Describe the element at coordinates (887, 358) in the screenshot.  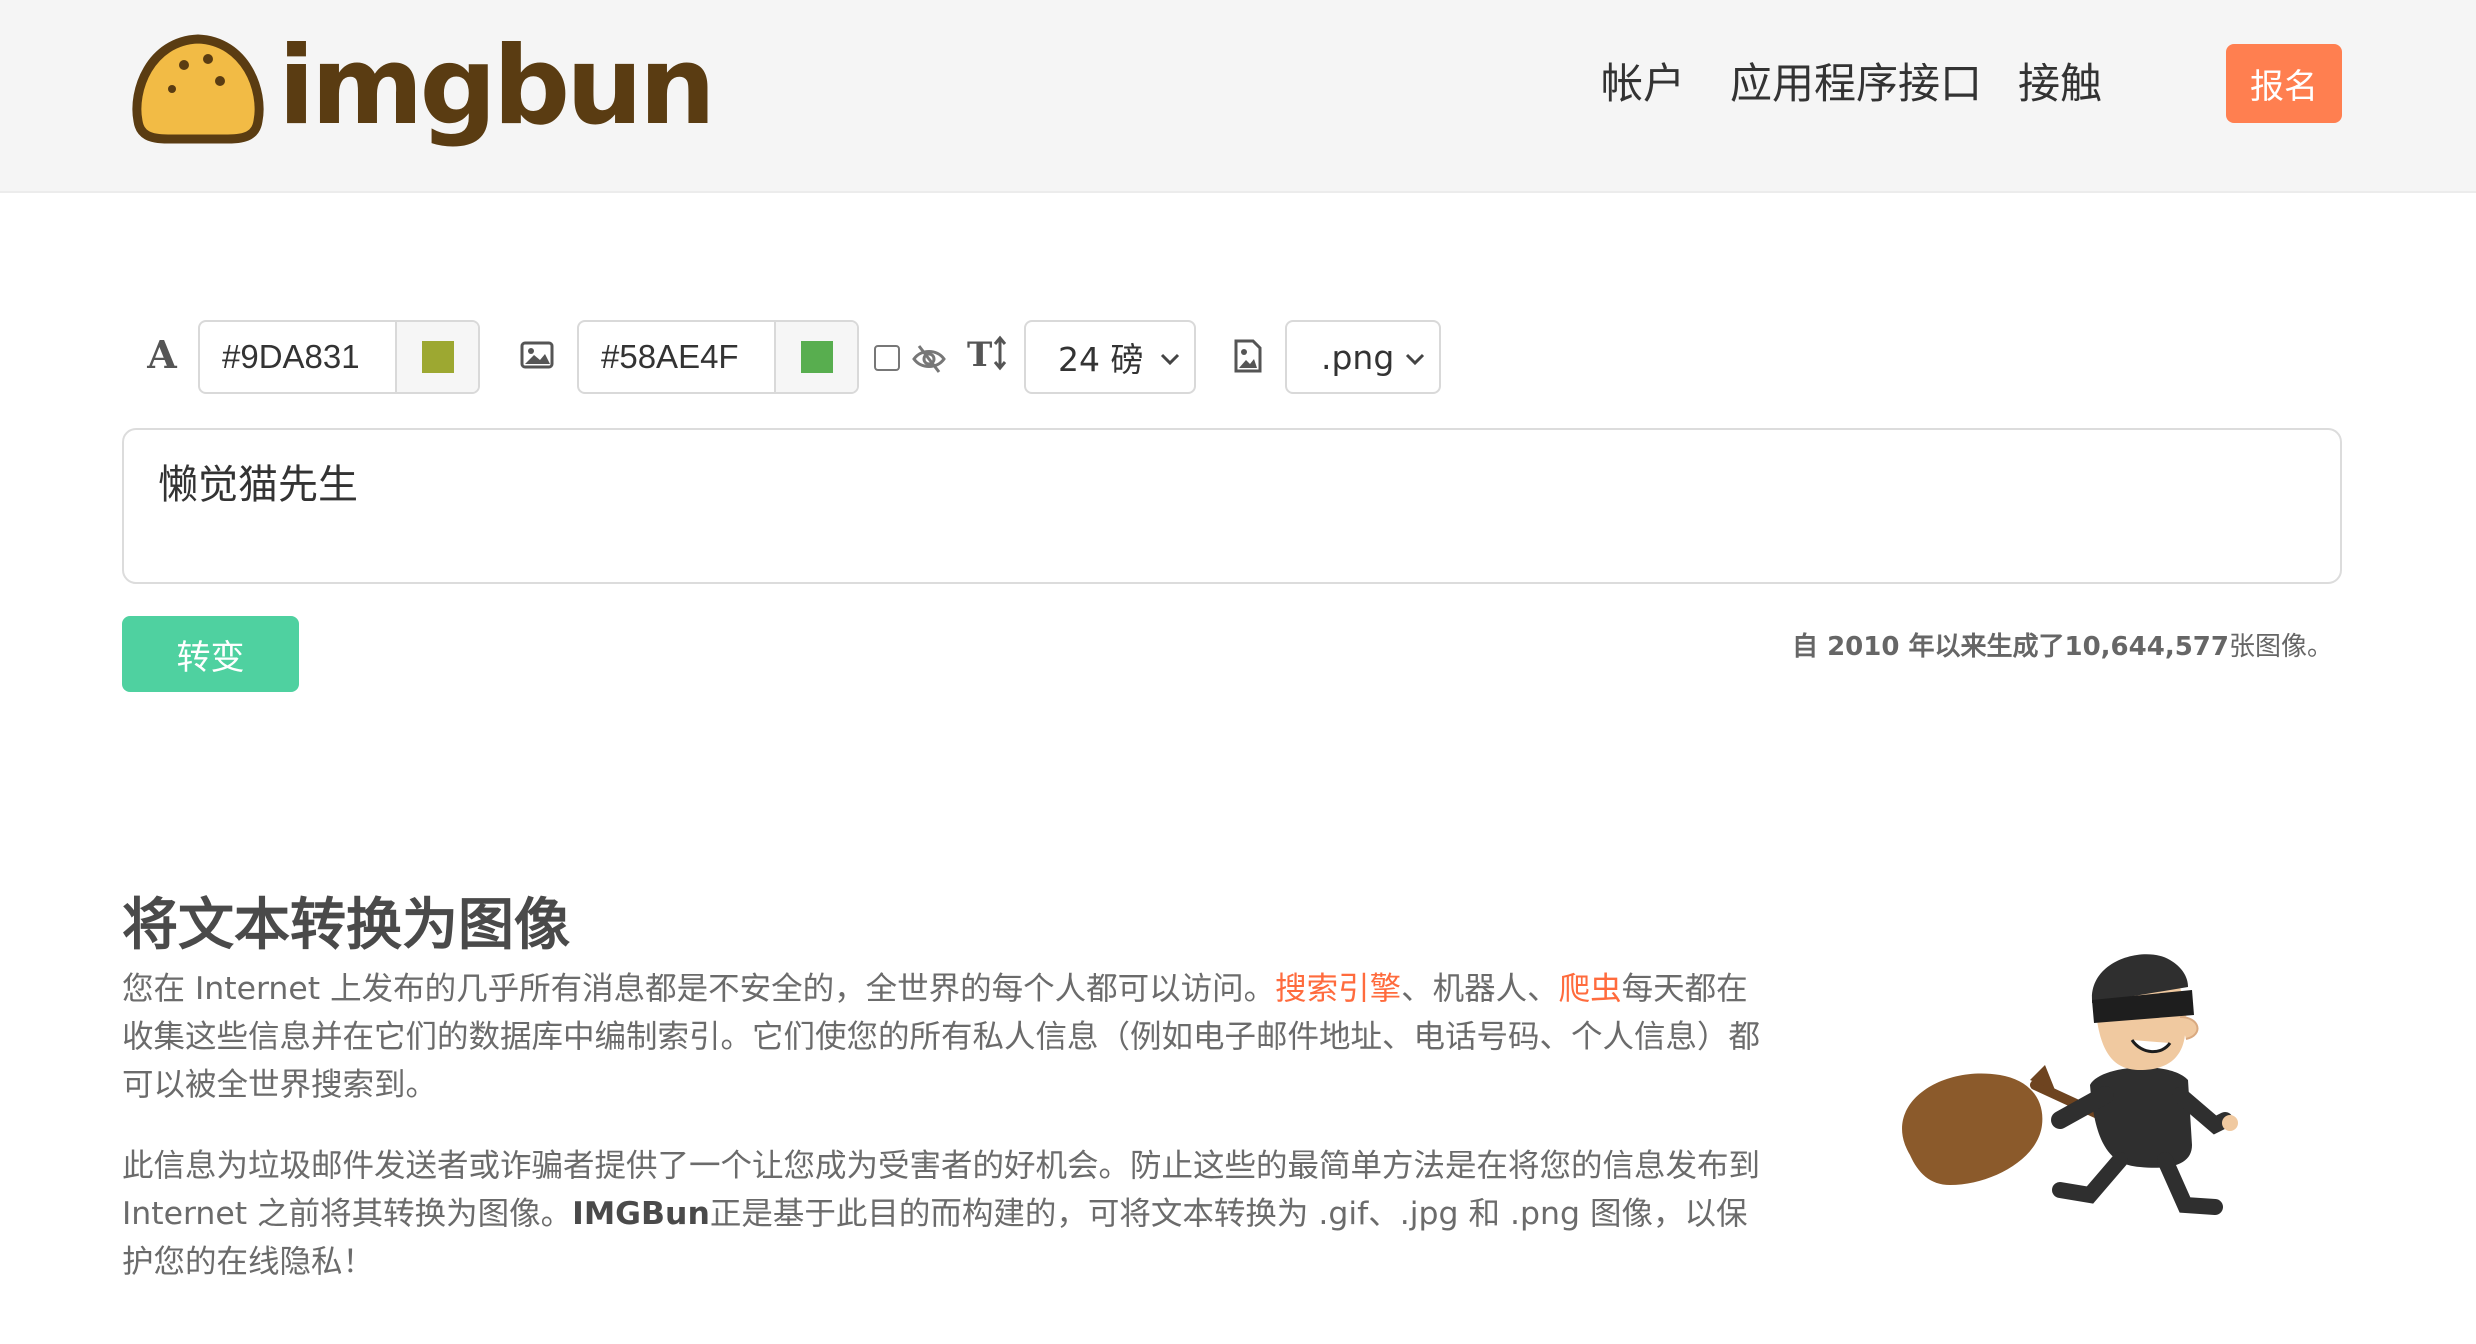
I see `transparent-checkbox` at that location.